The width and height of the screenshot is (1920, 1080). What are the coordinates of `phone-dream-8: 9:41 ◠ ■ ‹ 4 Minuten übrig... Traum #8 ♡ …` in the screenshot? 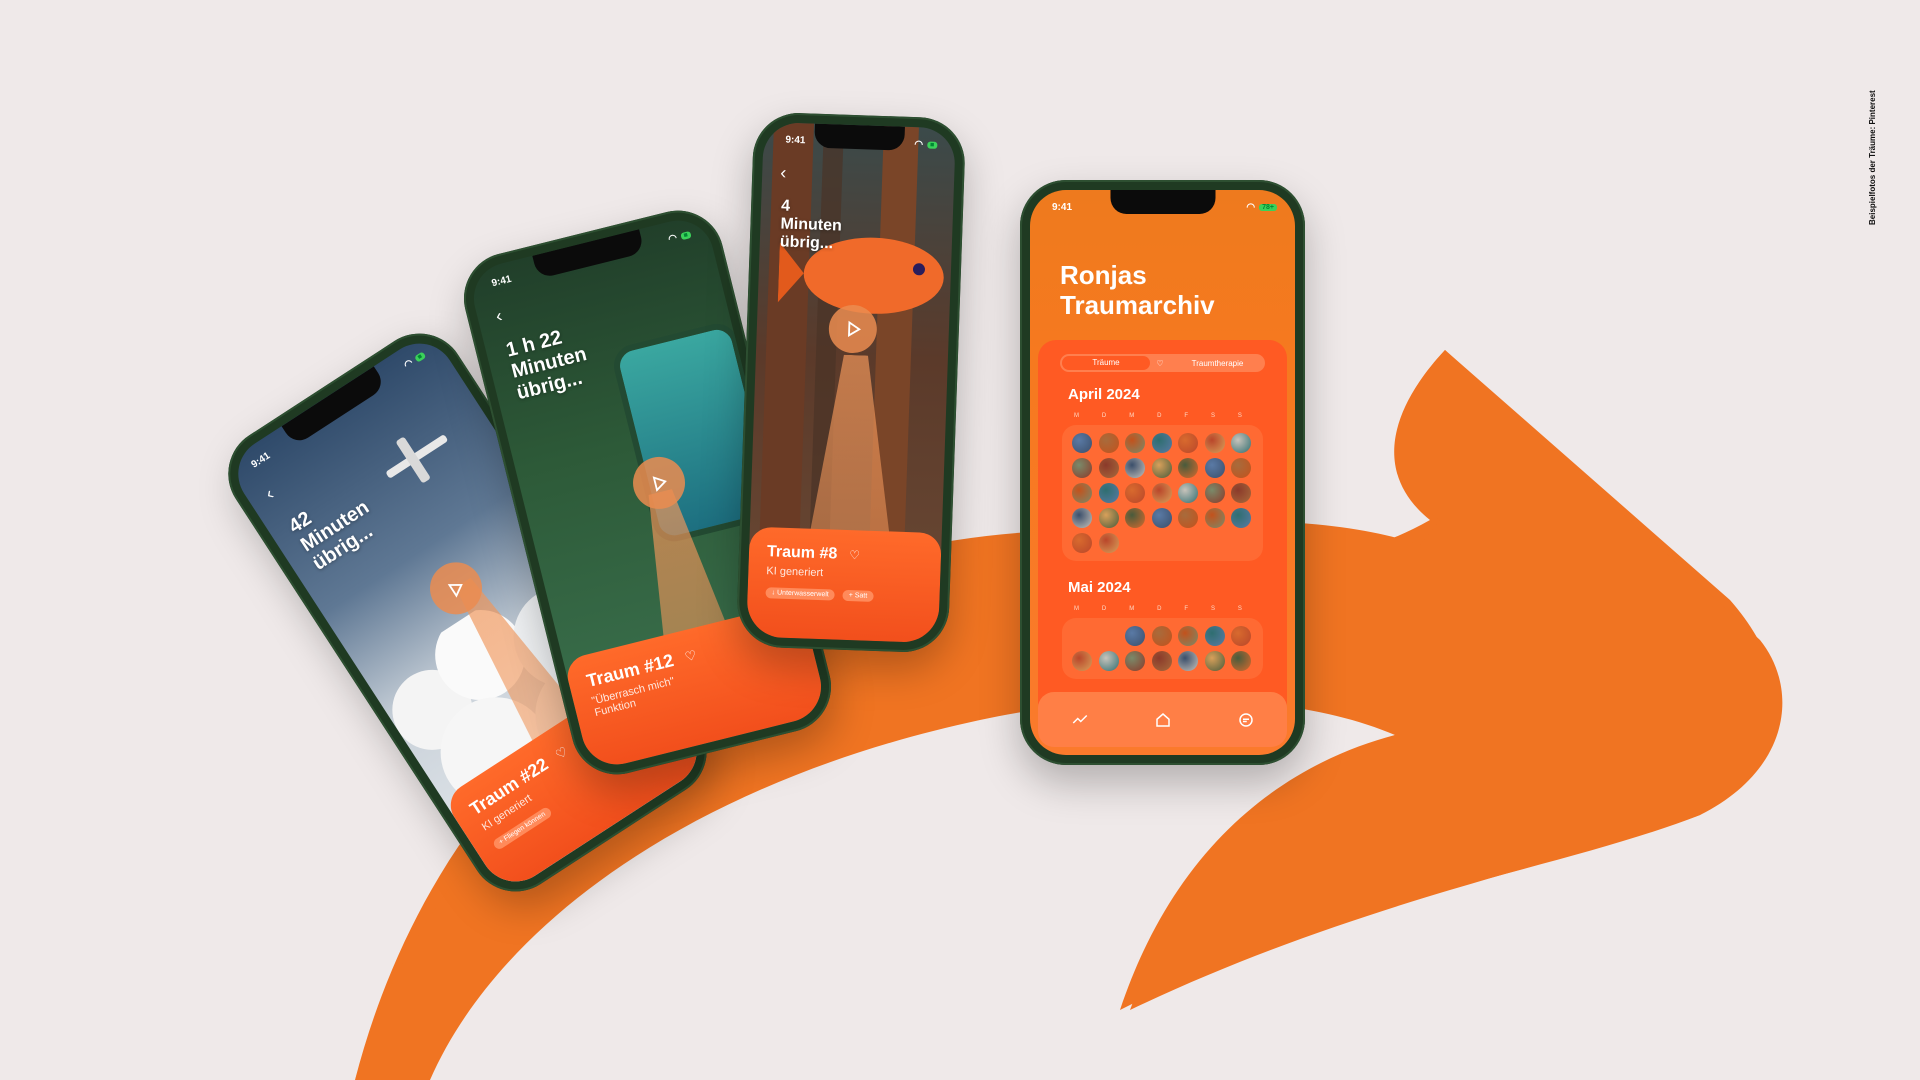 It's located at (851, 382).